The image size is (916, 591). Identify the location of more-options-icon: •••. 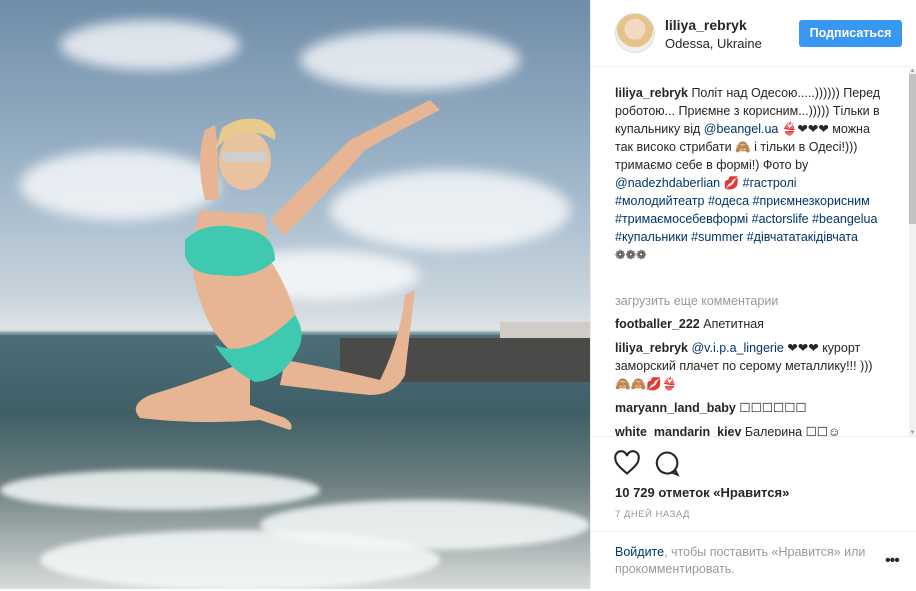
(892, 561).